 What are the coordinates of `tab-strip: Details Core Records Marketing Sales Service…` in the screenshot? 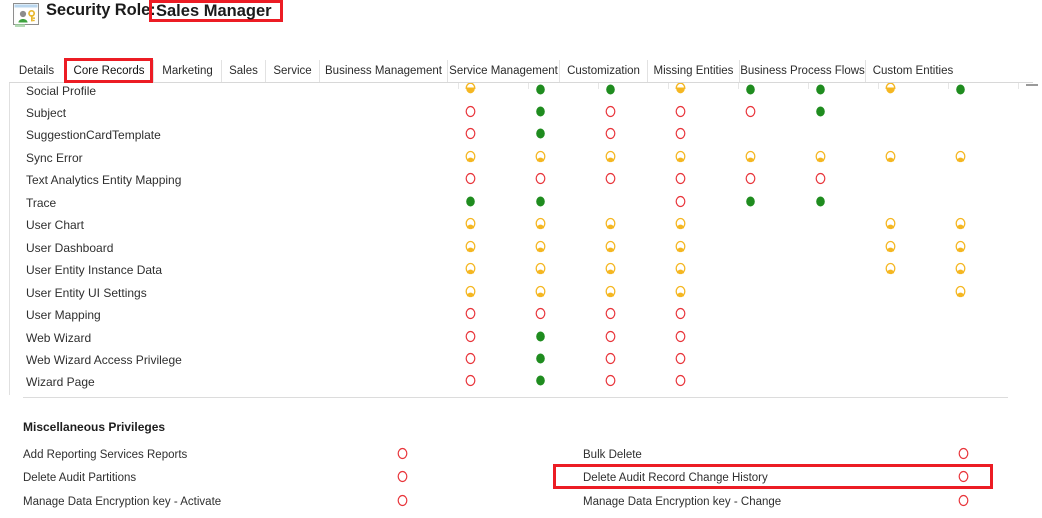 It's located at (521, 71).